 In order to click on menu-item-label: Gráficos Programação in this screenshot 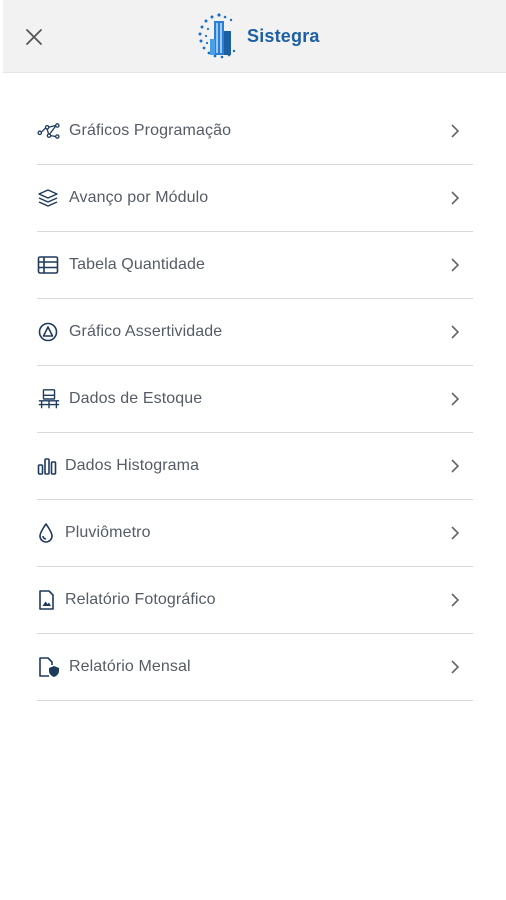, I will do `click(150, 130)`.